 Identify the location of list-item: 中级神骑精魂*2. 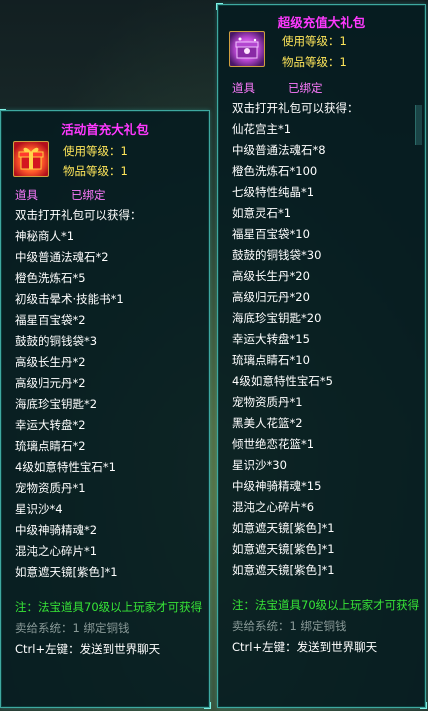
(56, 530).